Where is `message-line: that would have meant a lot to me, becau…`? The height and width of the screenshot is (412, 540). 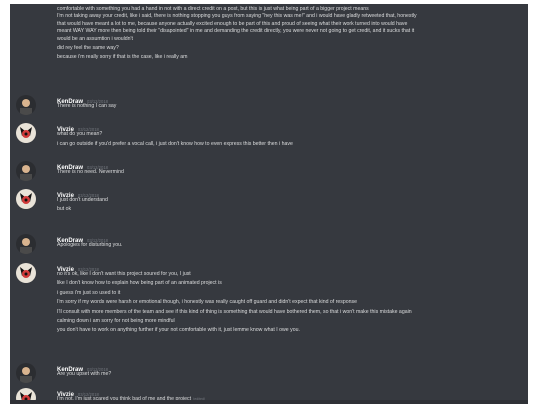
message-line: that would have meant a lot to me, becau… is located at coordinates (232, 23).